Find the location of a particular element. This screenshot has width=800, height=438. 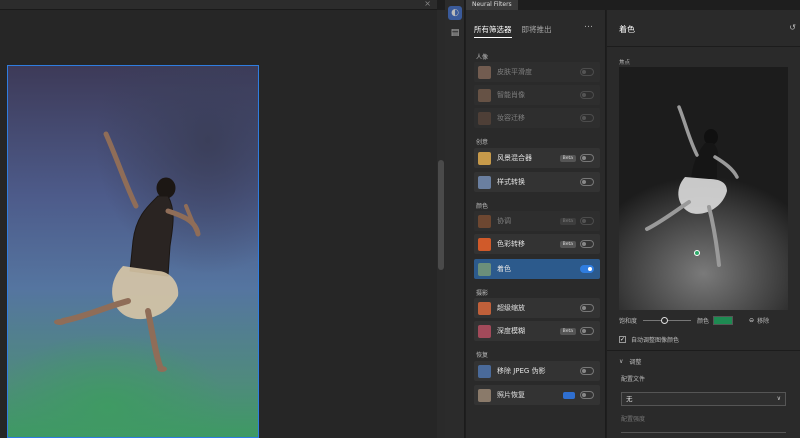

filter-item: 风景混合器 Beta is located at coordinates (537, 158).